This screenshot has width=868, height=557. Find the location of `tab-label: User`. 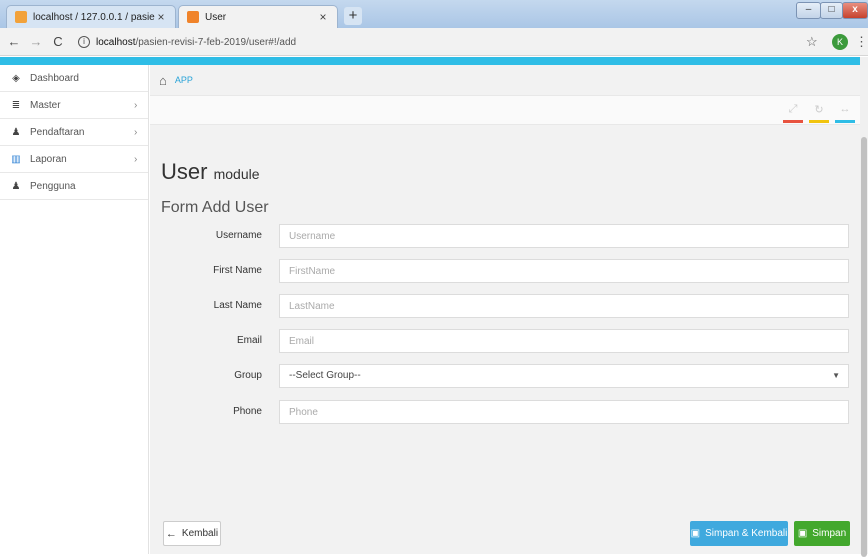

tab-label: User is located at coordinates (216, 17).